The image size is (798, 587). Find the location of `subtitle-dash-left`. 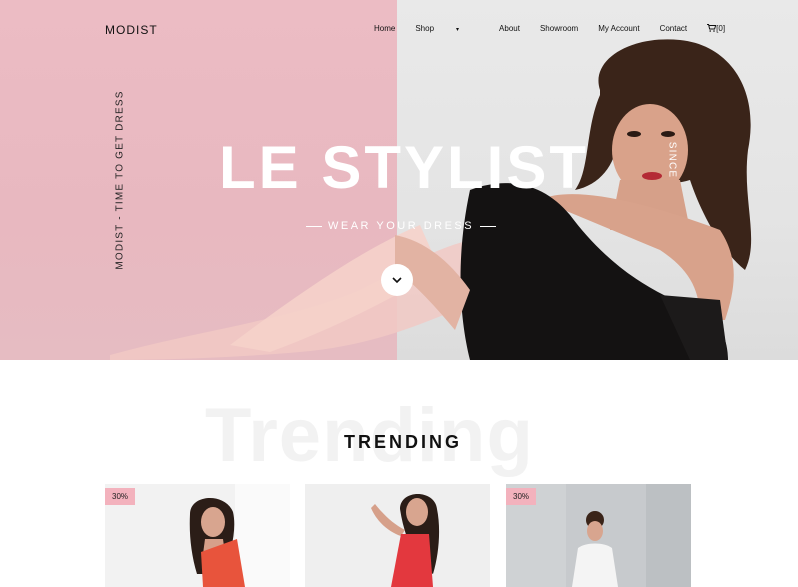

subtitle-dash-left is located at coordinates (314, 226).